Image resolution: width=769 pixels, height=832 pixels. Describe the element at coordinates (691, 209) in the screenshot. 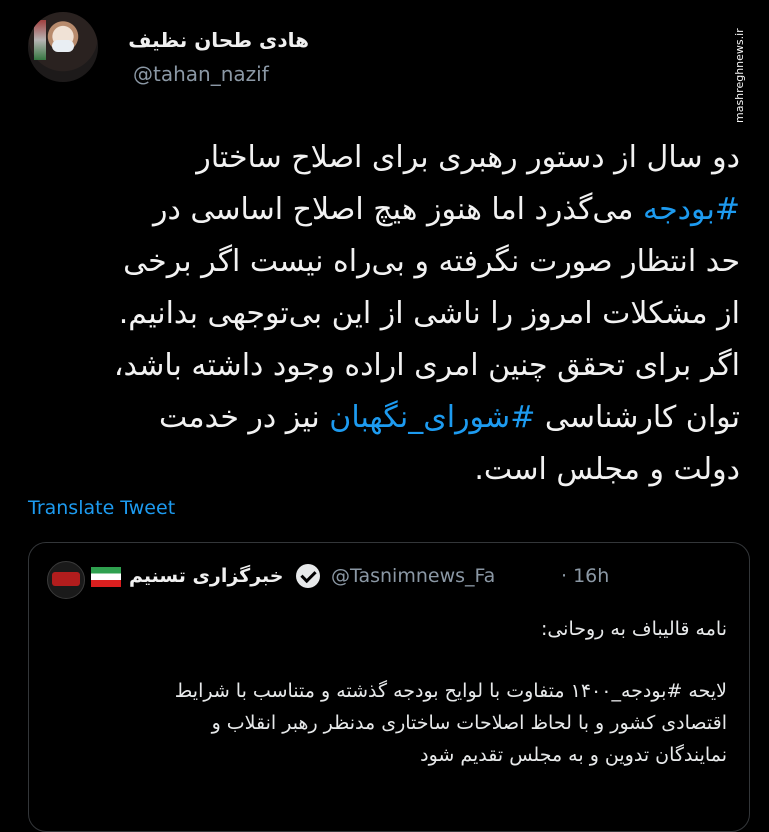

I see `hashtag-budget: #بودجه` at that location.